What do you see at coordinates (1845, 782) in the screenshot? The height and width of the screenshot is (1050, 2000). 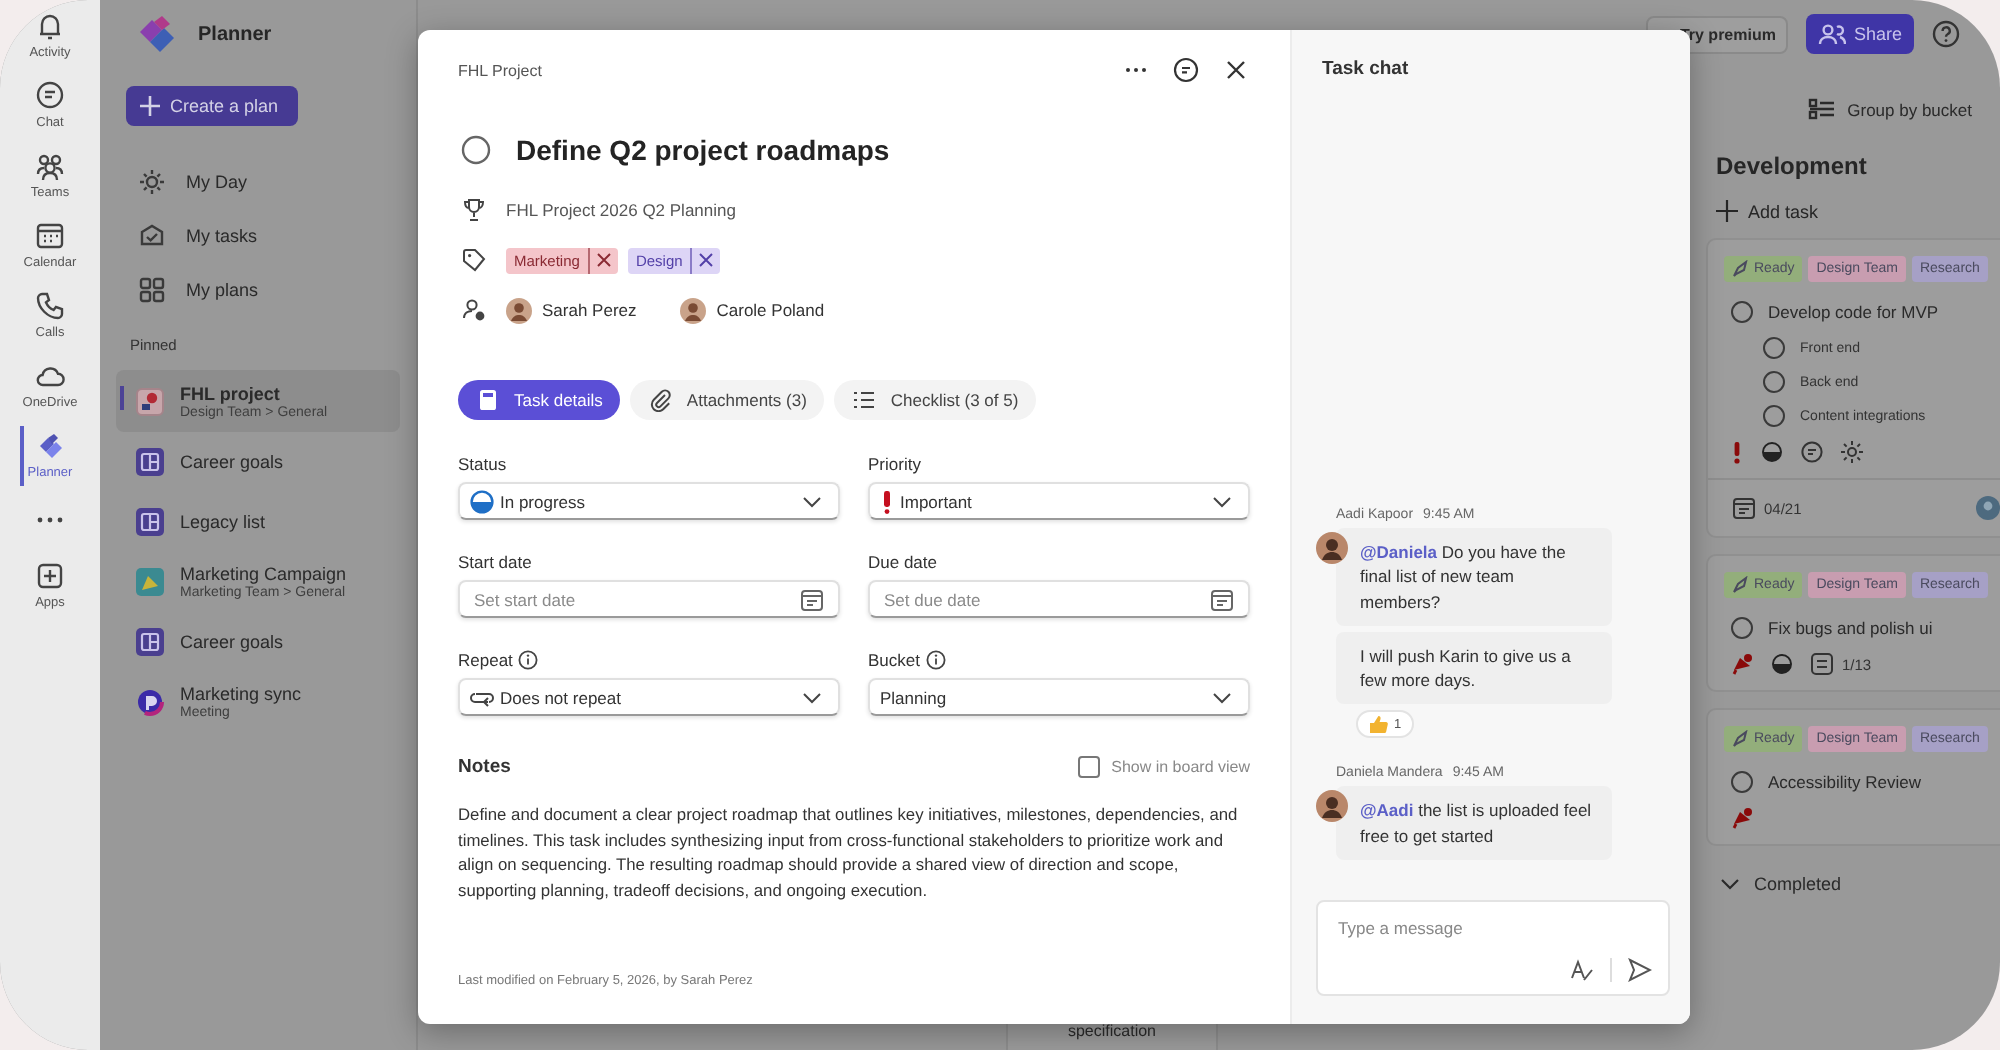 I see `task-title: Accessibility Review` at bounding box center [1845, 782].